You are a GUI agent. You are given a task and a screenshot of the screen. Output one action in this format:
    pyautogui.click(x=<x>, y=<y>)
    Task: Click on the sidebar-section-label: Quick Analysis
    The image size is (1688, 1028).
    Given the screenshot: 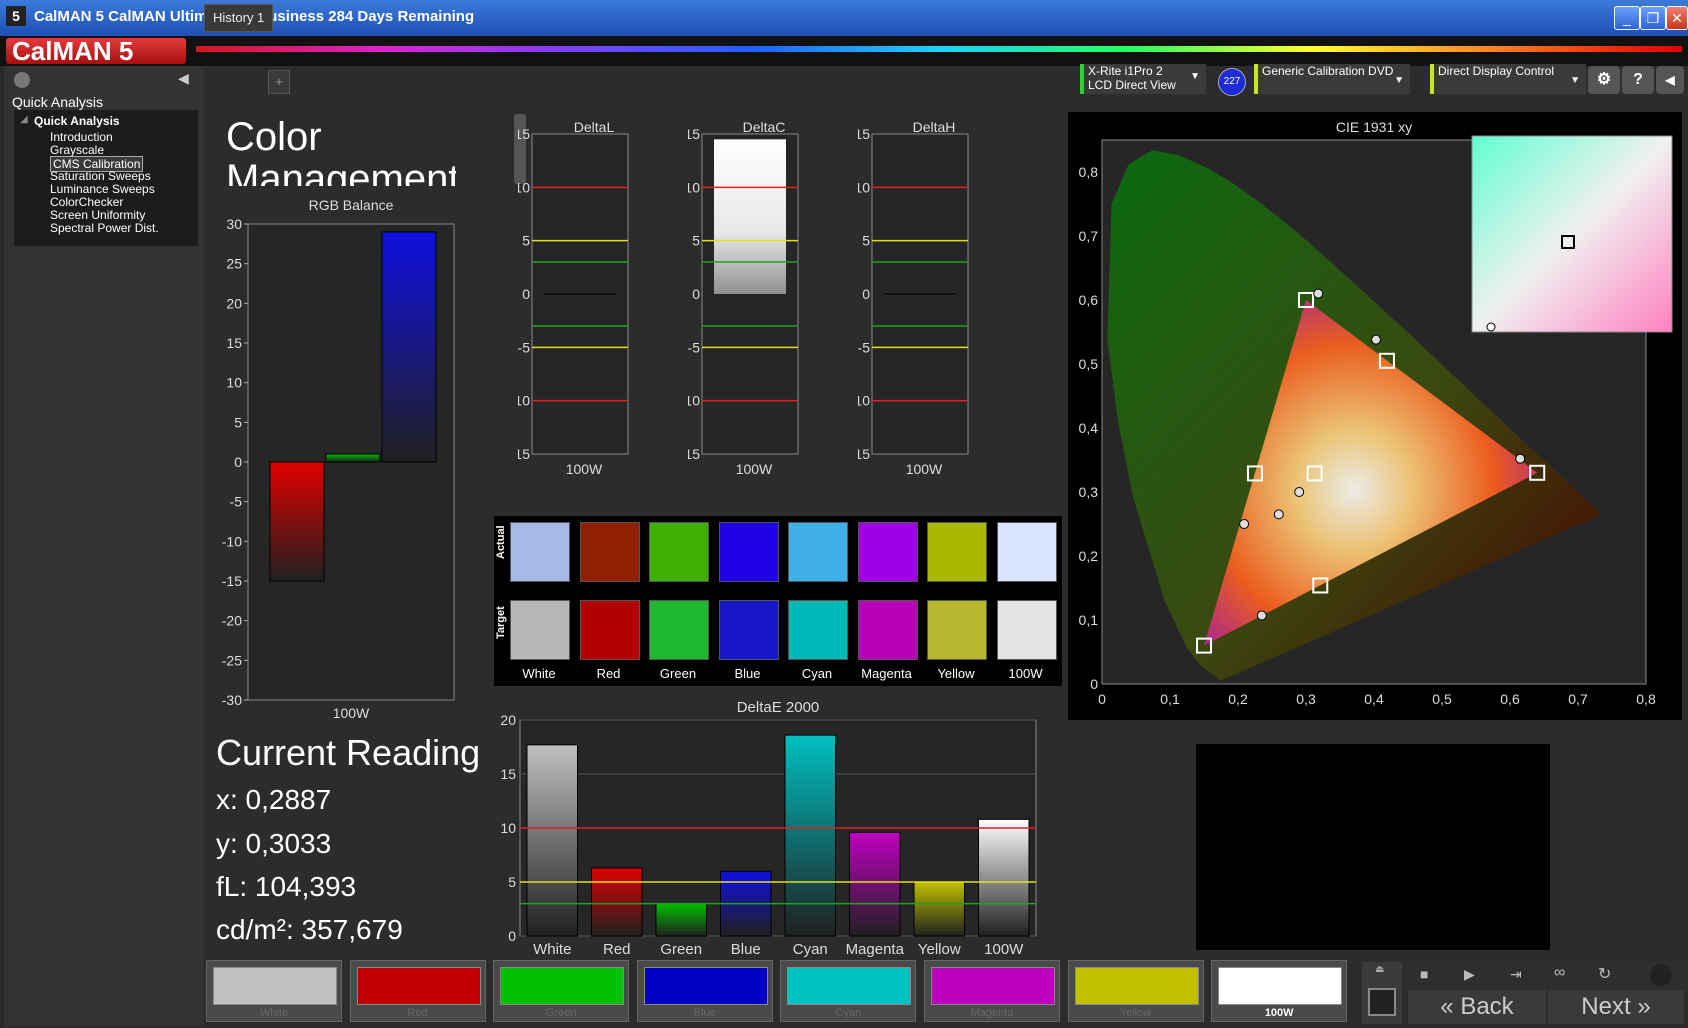 What is the action you would take?
    pyautogui.click(x=58, y=102)
    